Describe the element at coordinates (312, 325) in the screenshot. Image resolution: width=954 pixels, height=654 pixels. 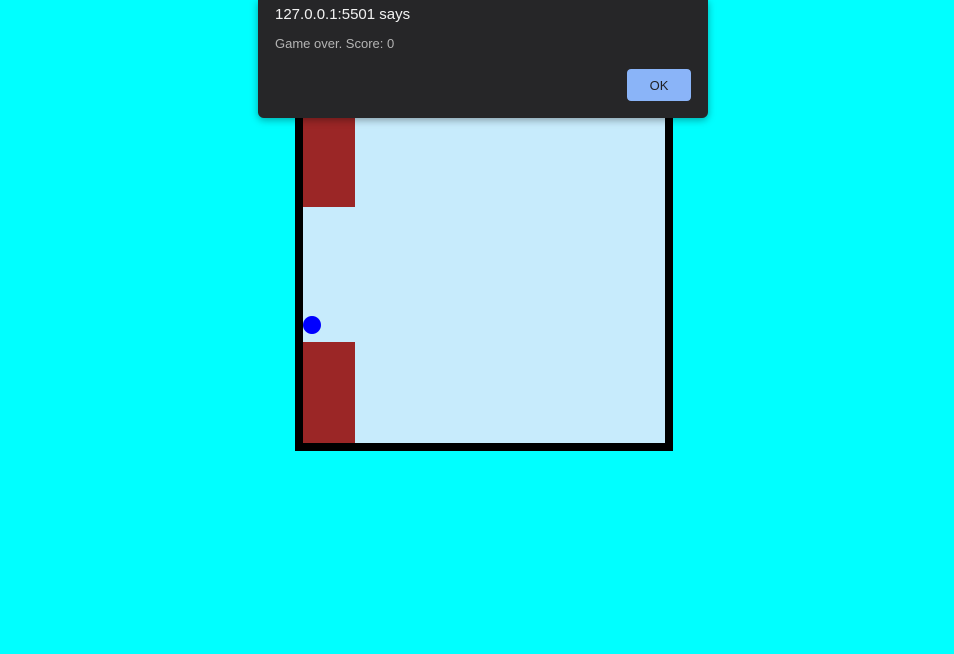
I see `bird-ball` at that location.